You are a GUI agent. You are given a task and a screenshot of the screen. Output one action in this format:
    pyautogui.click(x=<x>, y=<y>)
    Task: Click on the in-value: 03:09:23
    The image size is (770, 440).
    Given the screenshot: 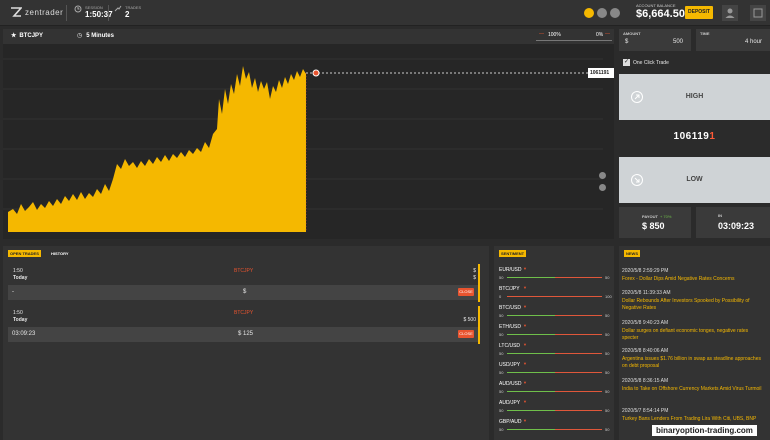 What is the action you would take?
    pyautogui.click(x=736, y=226)
    